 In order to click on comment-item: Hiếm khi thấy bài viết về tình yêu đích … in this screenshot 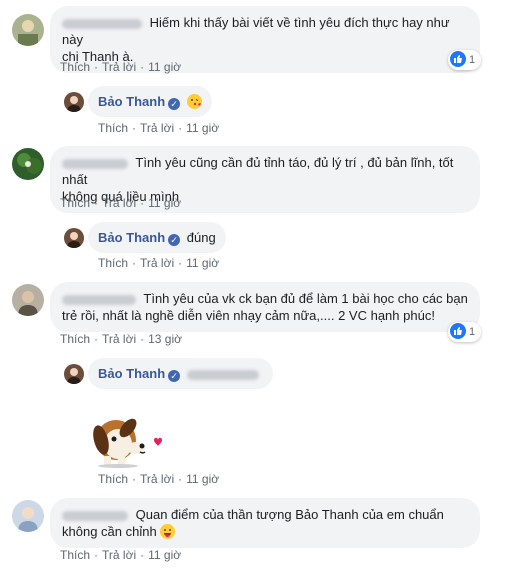, I will do `click(256, 40)`.